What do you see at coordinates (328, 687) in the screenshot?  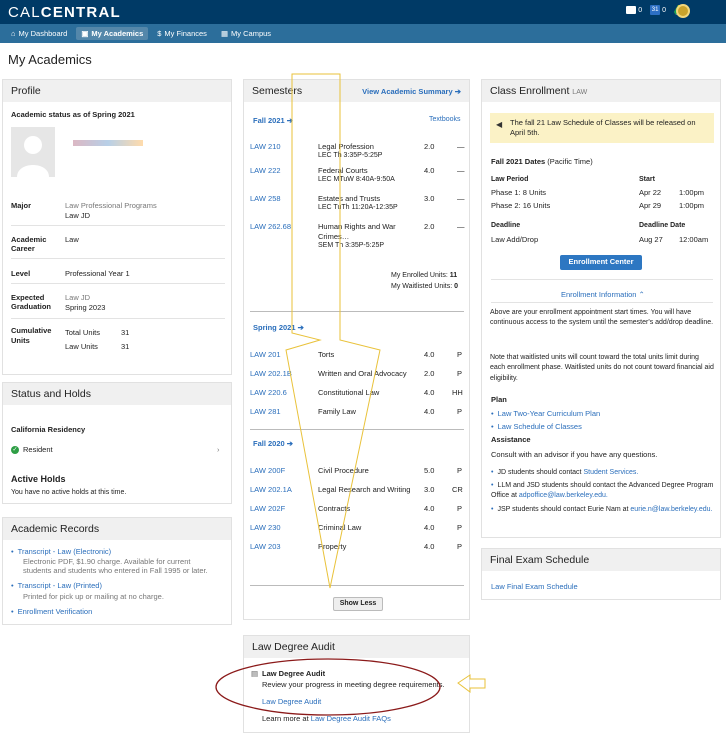 I see `highlight-ellipse` at bounding box center [328, 687].